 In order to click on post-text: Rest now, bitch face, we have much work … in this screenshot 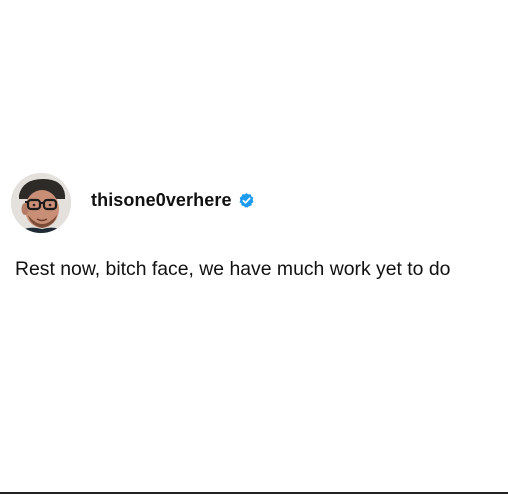, I will do `click(233, 269)`.